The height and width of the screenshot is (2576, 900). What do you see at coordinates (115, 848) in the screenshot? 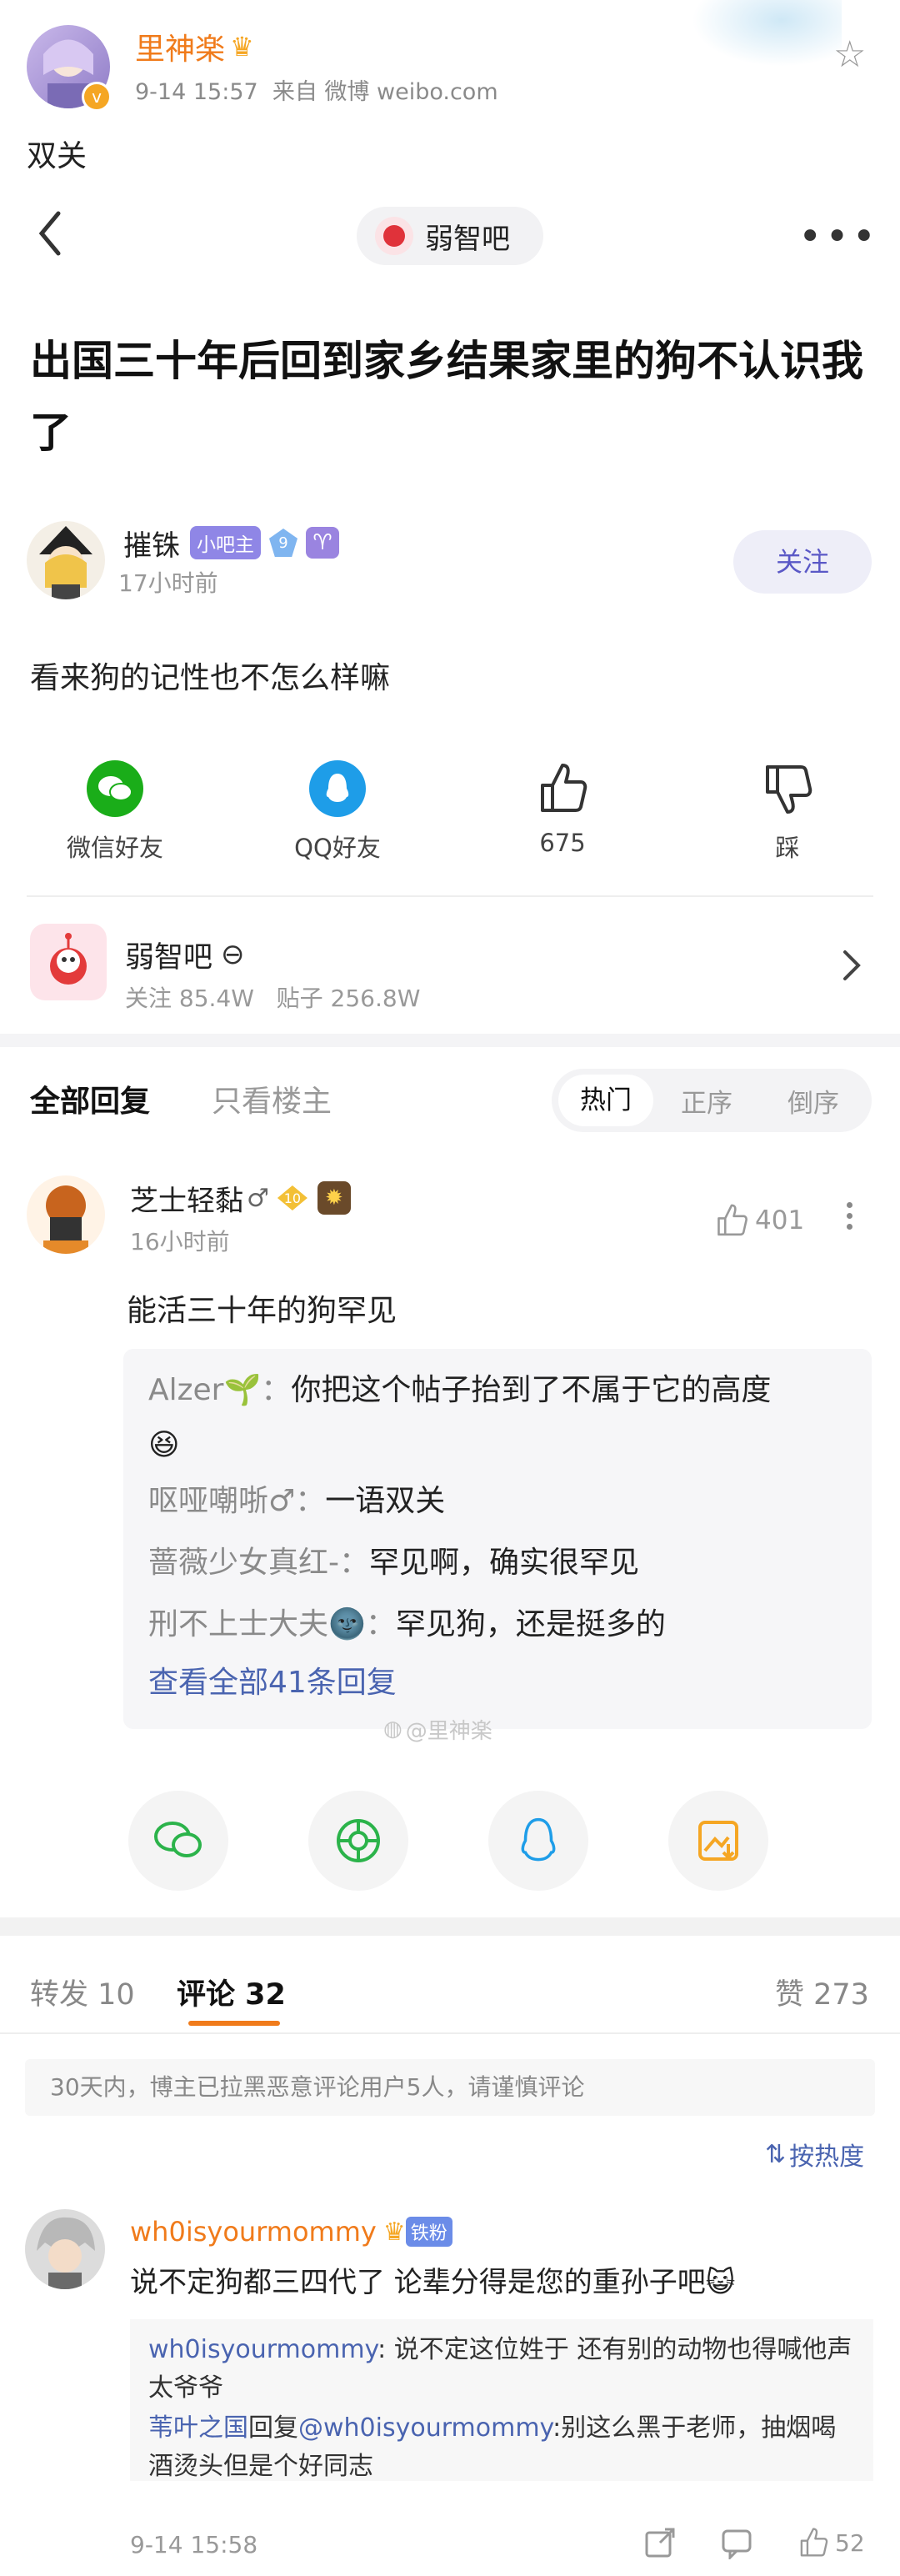
I see `share-wechat-label: 微信好友` at bounding box center [115, 848].